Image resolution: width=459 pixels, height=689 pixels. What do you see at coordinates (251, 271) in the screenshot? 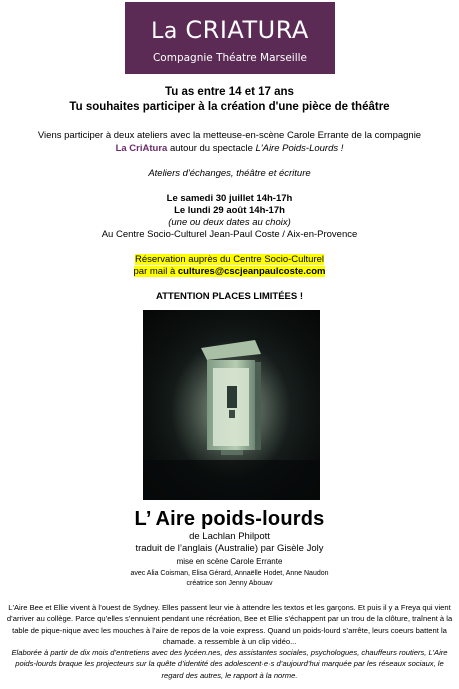
I see `reservation-email-link: cultures@cscjeanpaulcoste.com` at bounding box center [251, 271].